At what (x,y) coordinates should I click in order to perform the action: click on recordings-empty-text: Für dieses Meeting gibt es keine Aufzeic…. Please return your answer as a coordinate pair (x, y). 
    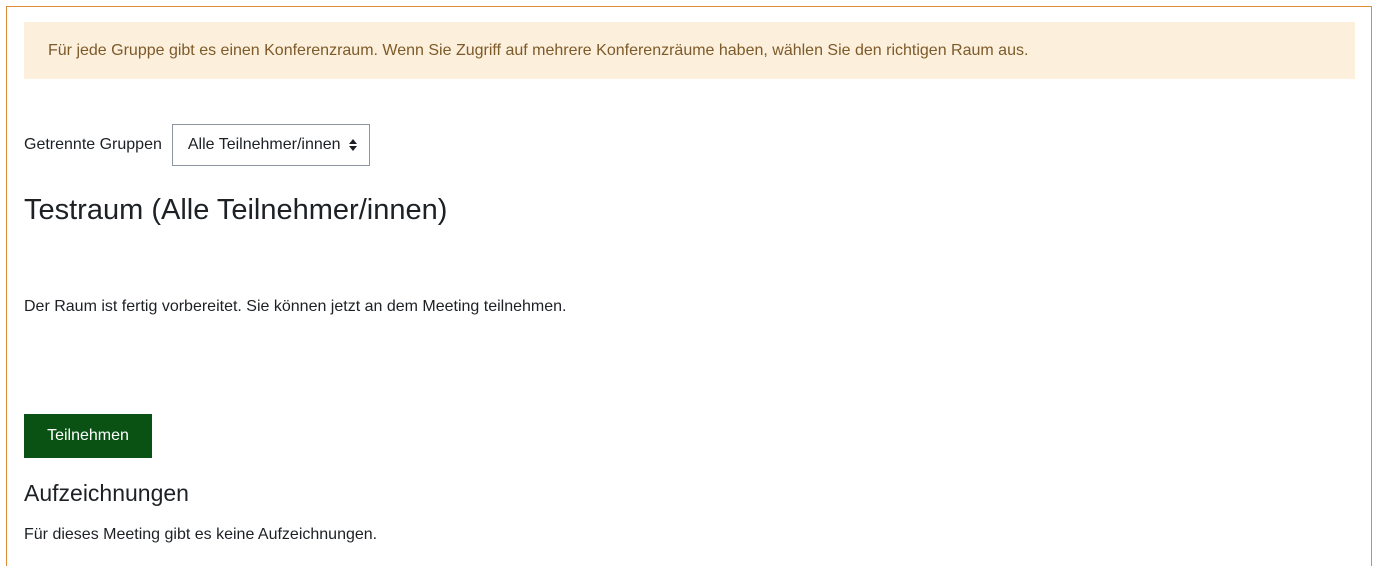
    Looking at the image, I should click on (201, 534).